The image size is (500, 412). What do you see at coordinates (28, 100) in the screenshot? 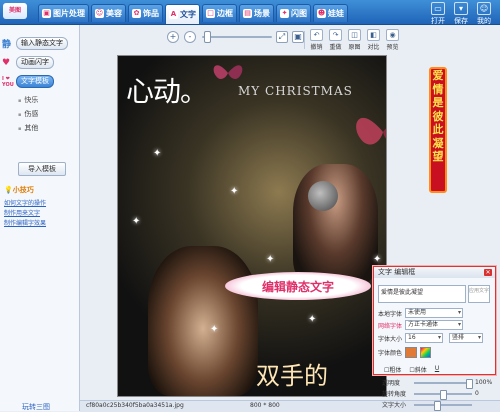
I see `sub-item-happy: 快乐` at bounding box center [28, 100].